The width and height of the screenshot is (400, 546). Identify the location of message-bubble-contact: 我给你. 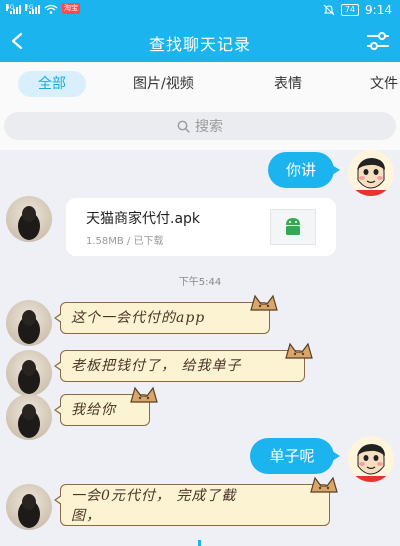
(106, 406).